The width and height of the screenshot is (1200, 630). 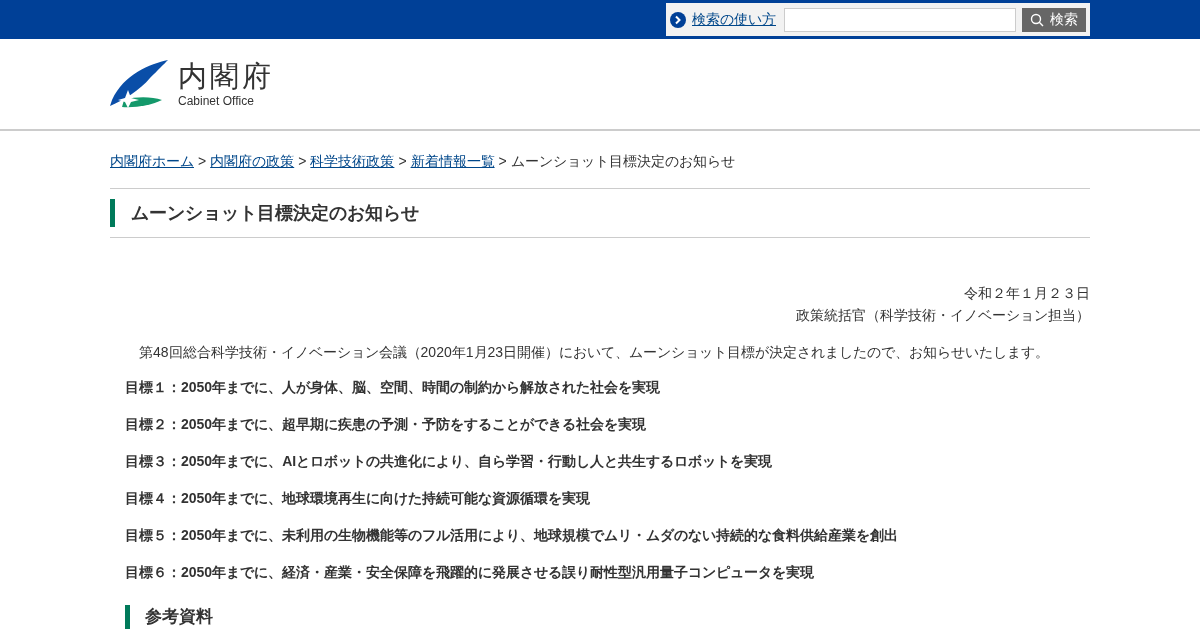 I want to click on author-text: 政策統括官（科学技術・イノベーション担当）, so click(x=942, y=315).